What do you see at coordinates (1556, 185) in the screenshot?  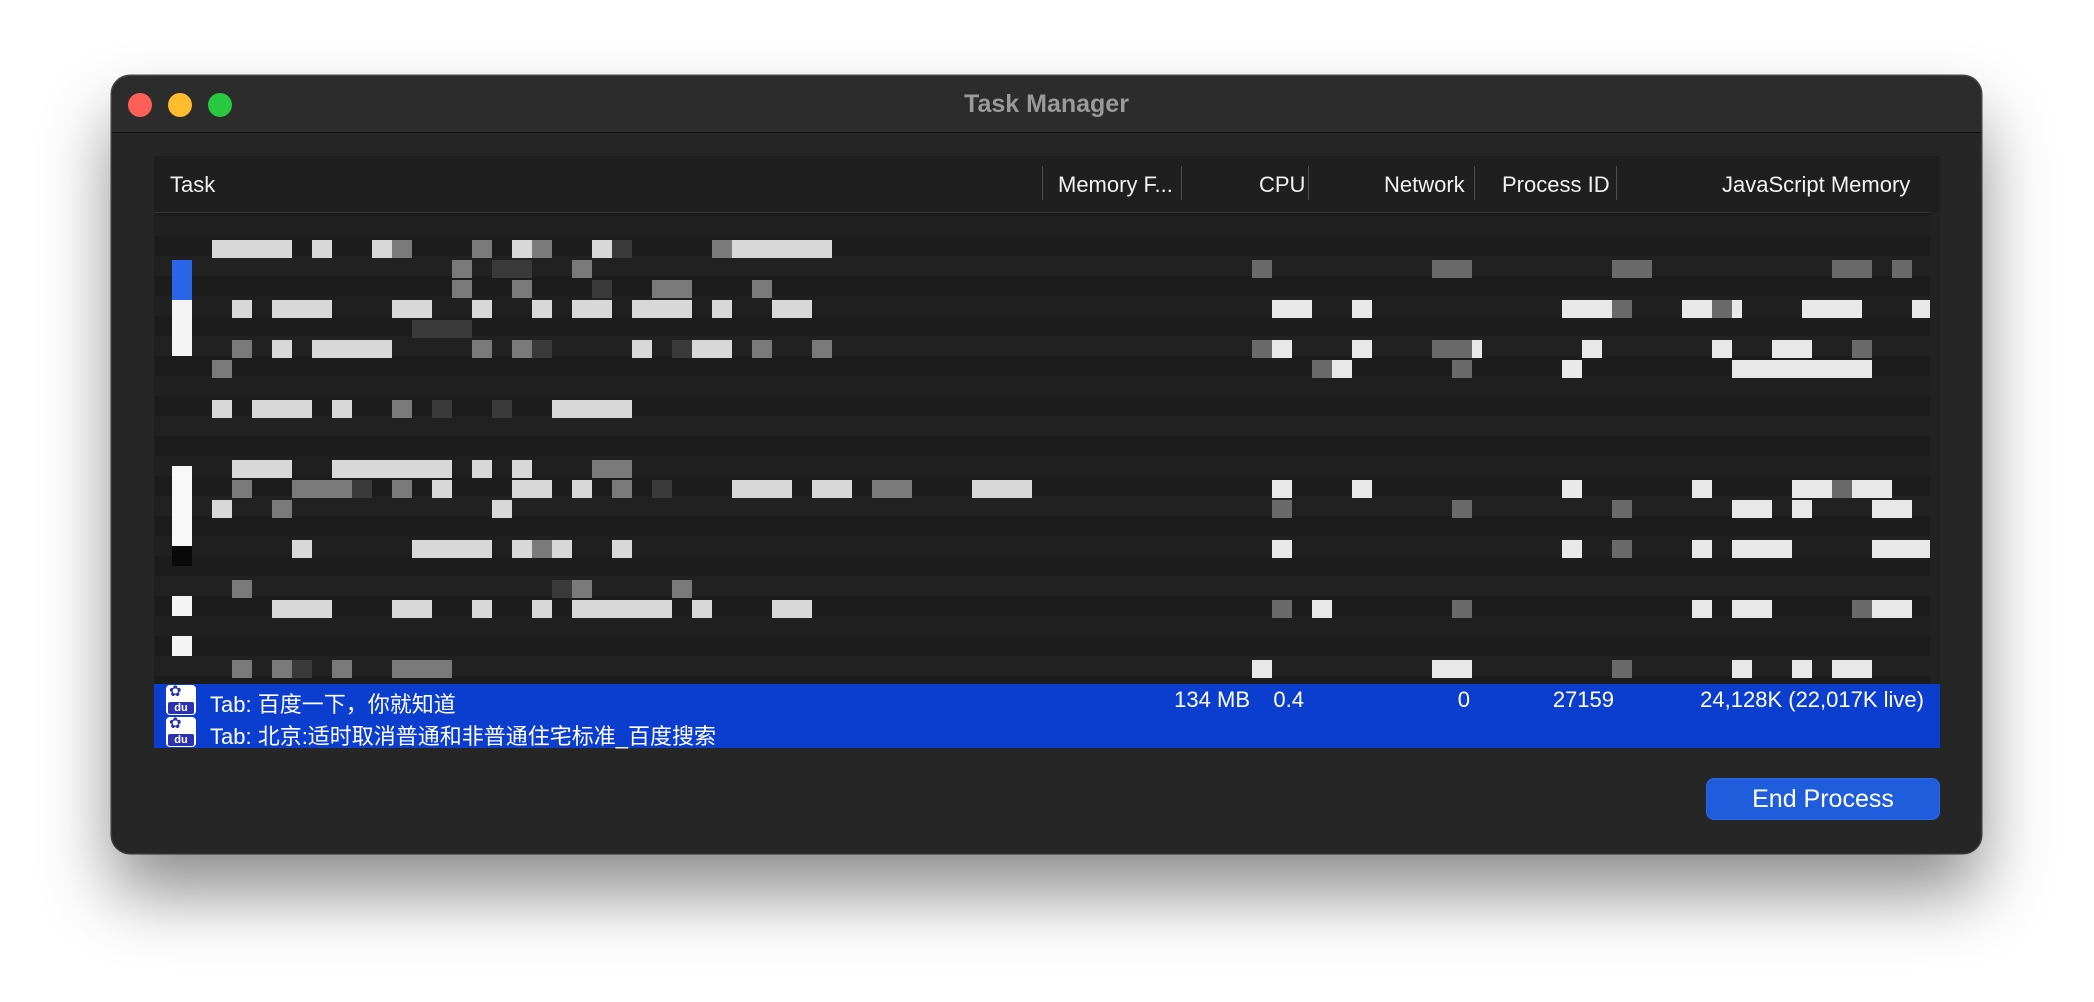 I see `column-header-process-id: Process ID` at bounding box center [1556, 185].